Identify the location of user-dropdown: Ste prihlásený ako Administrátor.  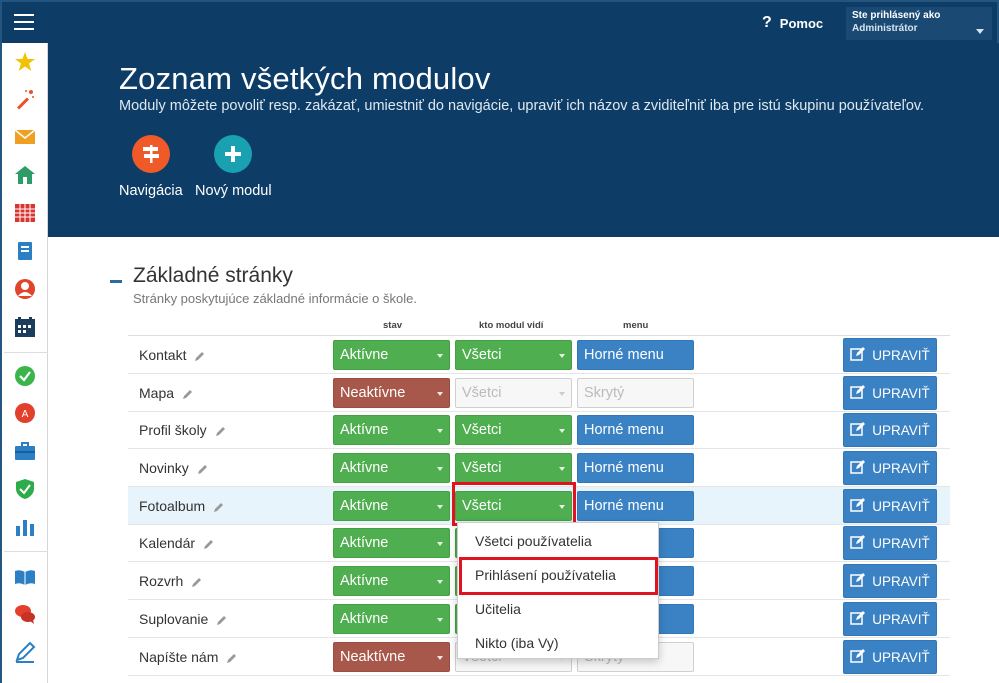
(919, 23).